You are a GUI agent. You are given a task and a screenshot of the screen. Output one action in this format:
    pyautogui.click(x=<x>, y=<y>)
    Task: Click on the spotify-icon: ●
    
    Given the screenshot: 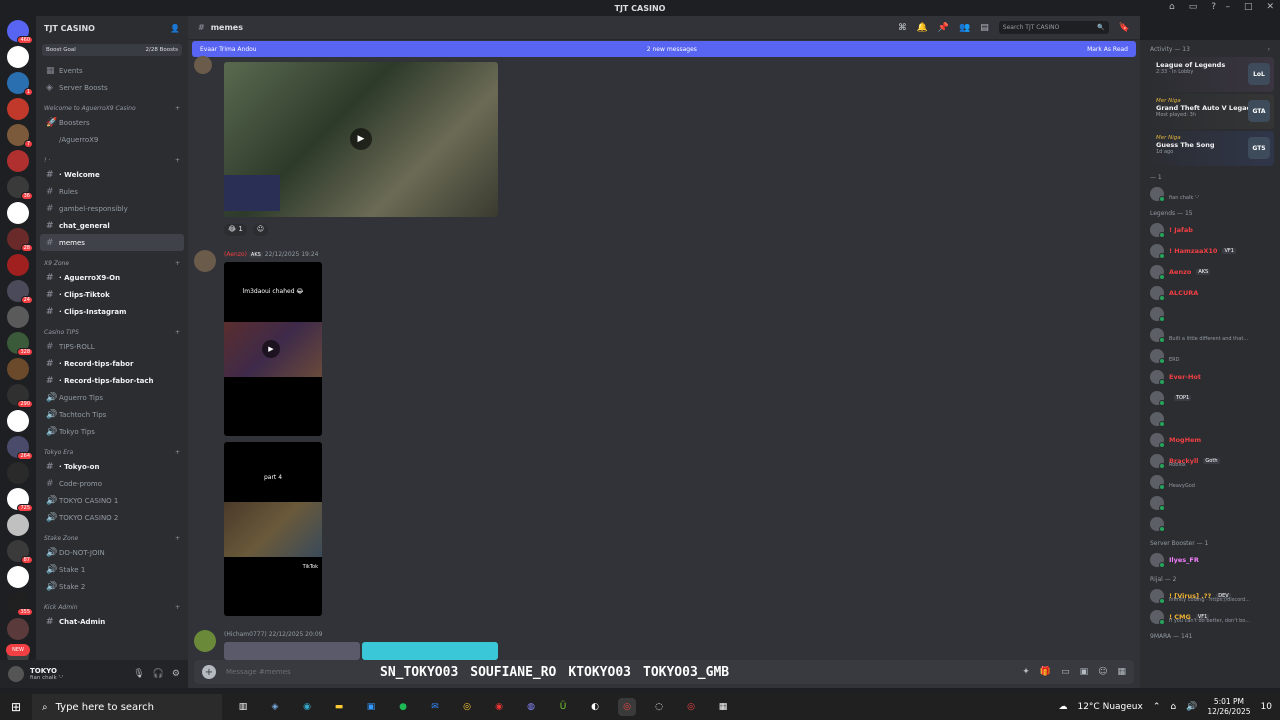 What is the action you would take?
    pyautogui.click(x=403, y=707)
    